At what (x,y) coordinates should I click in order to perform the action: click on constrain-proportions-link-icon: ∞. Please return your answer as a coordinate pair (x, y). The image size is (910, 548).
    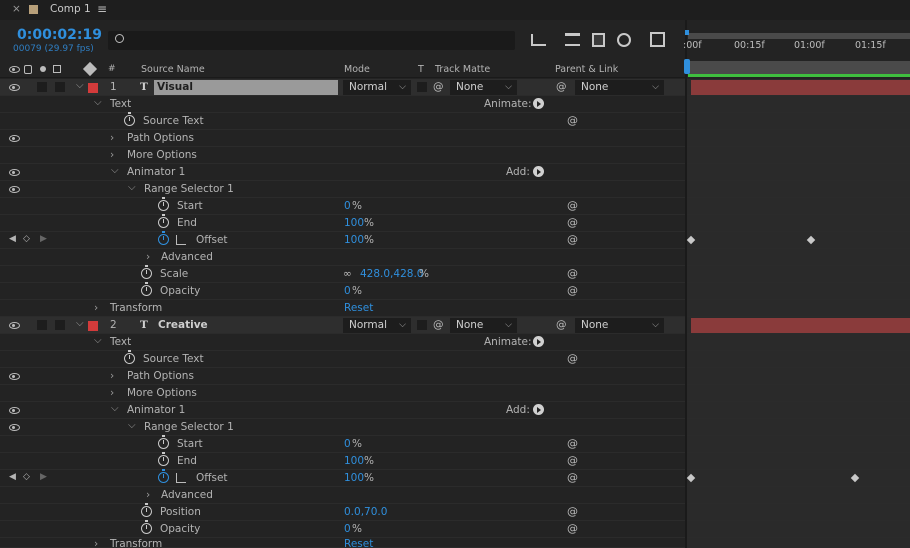
    Looking at the image, I should click on (347, 274).